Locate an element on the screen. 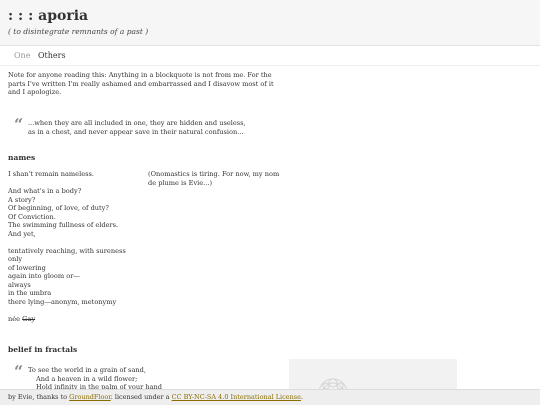 The height and width of the screenshot is (405, 540). poem-line: And yet, is located at coordinates (22, 233).